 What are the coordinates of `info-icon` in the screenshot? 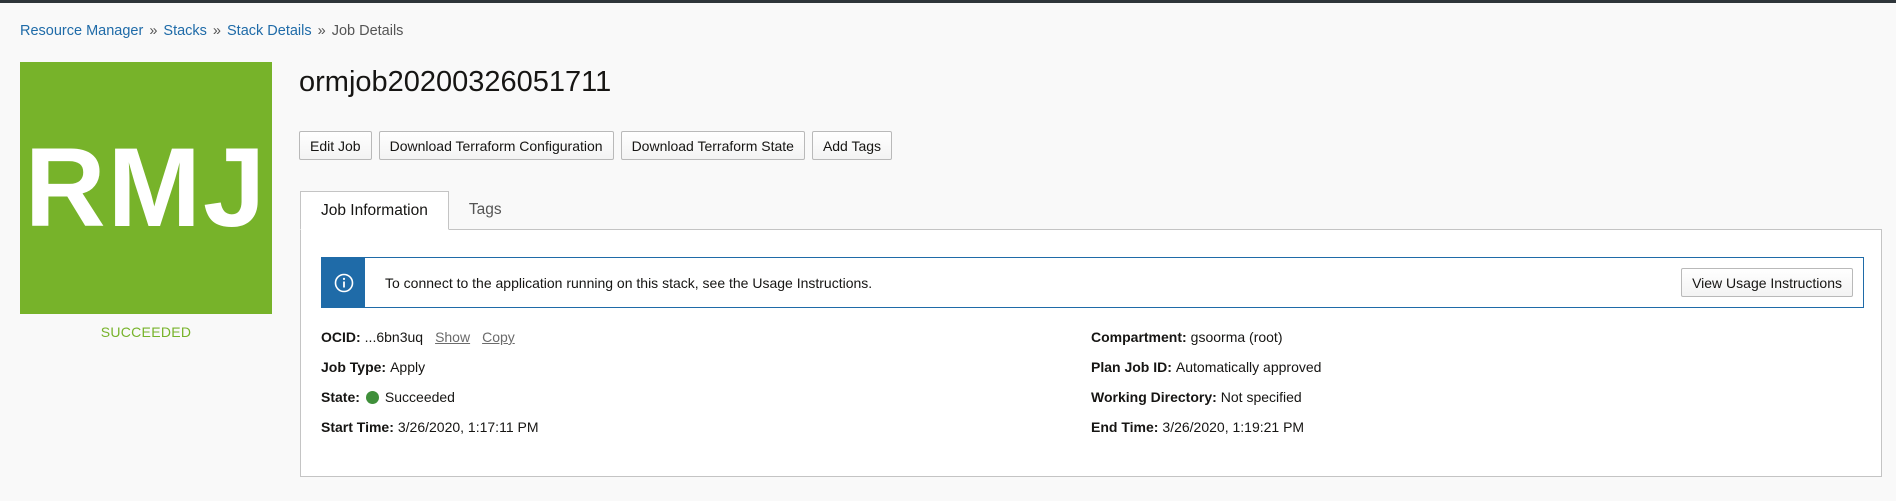 It's located at (343, 282).